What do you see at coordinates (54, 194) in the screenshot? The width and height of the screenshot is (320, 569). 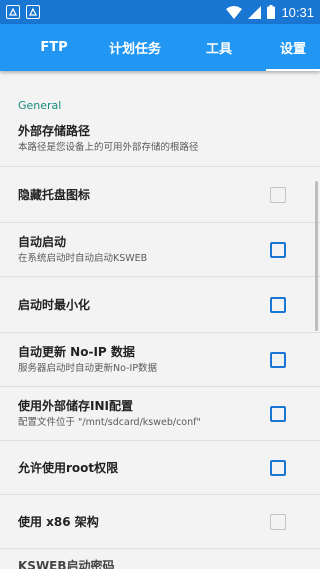 I see `setting-title: 隐藏托盘图标` at bounding box center [54, 194].